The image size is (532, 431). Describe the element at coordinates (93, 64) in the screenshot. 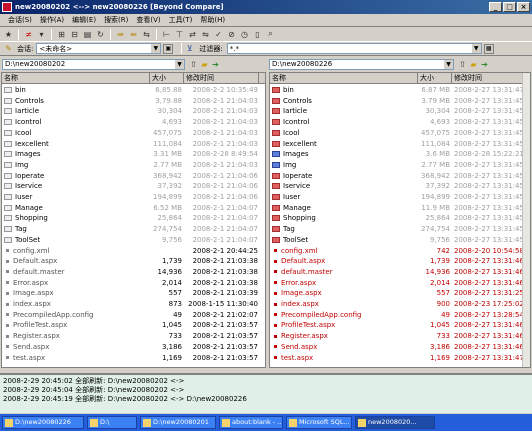

I see `left-path-input: D:\new20080202 ▼` at that location.